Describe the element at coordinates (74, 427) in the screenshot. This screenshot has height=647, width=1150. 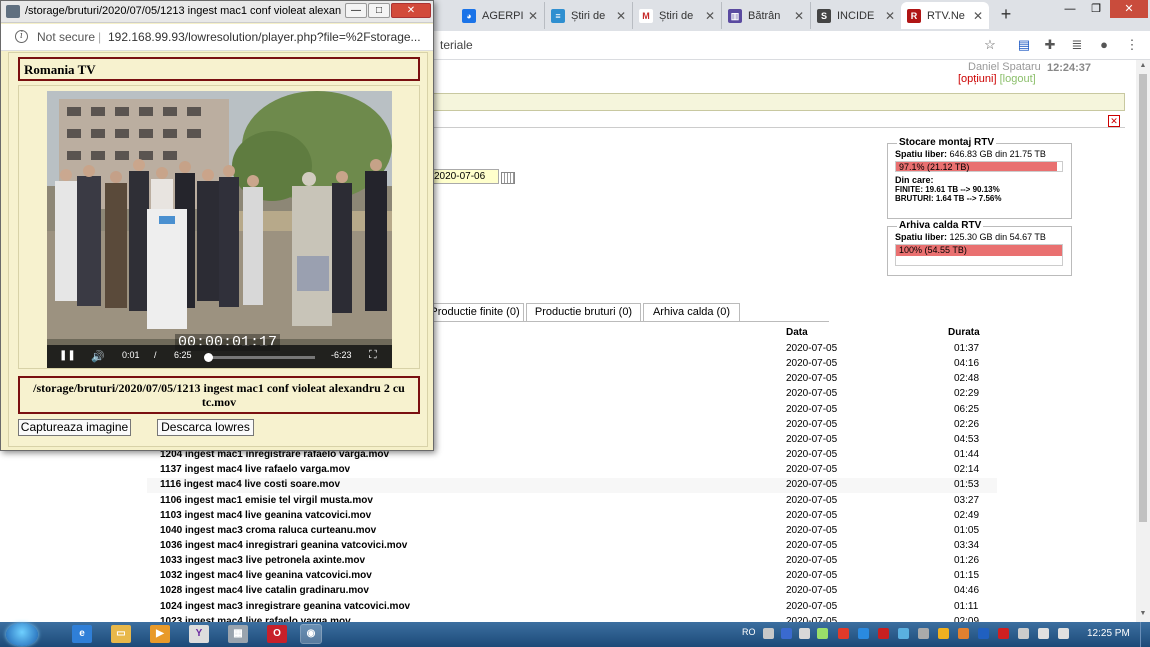
I see `capture-image-button: Captureaza imagine` at that location.